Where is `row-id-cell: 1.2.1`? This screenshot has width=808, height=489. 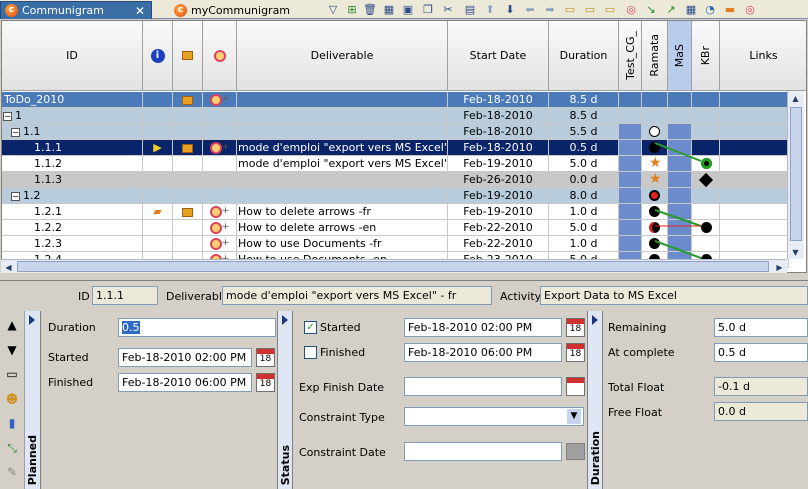 row-id-cell: 1.2.1 is located at coordinates (72, 211).